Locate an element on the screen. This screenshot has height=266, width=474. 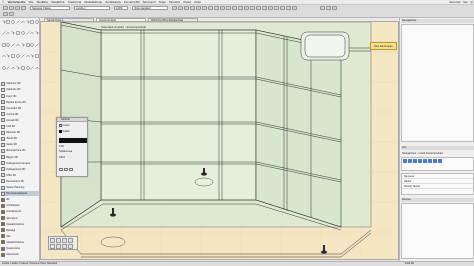
menu-item-testo: Testo is located at coordinates (162, 2).